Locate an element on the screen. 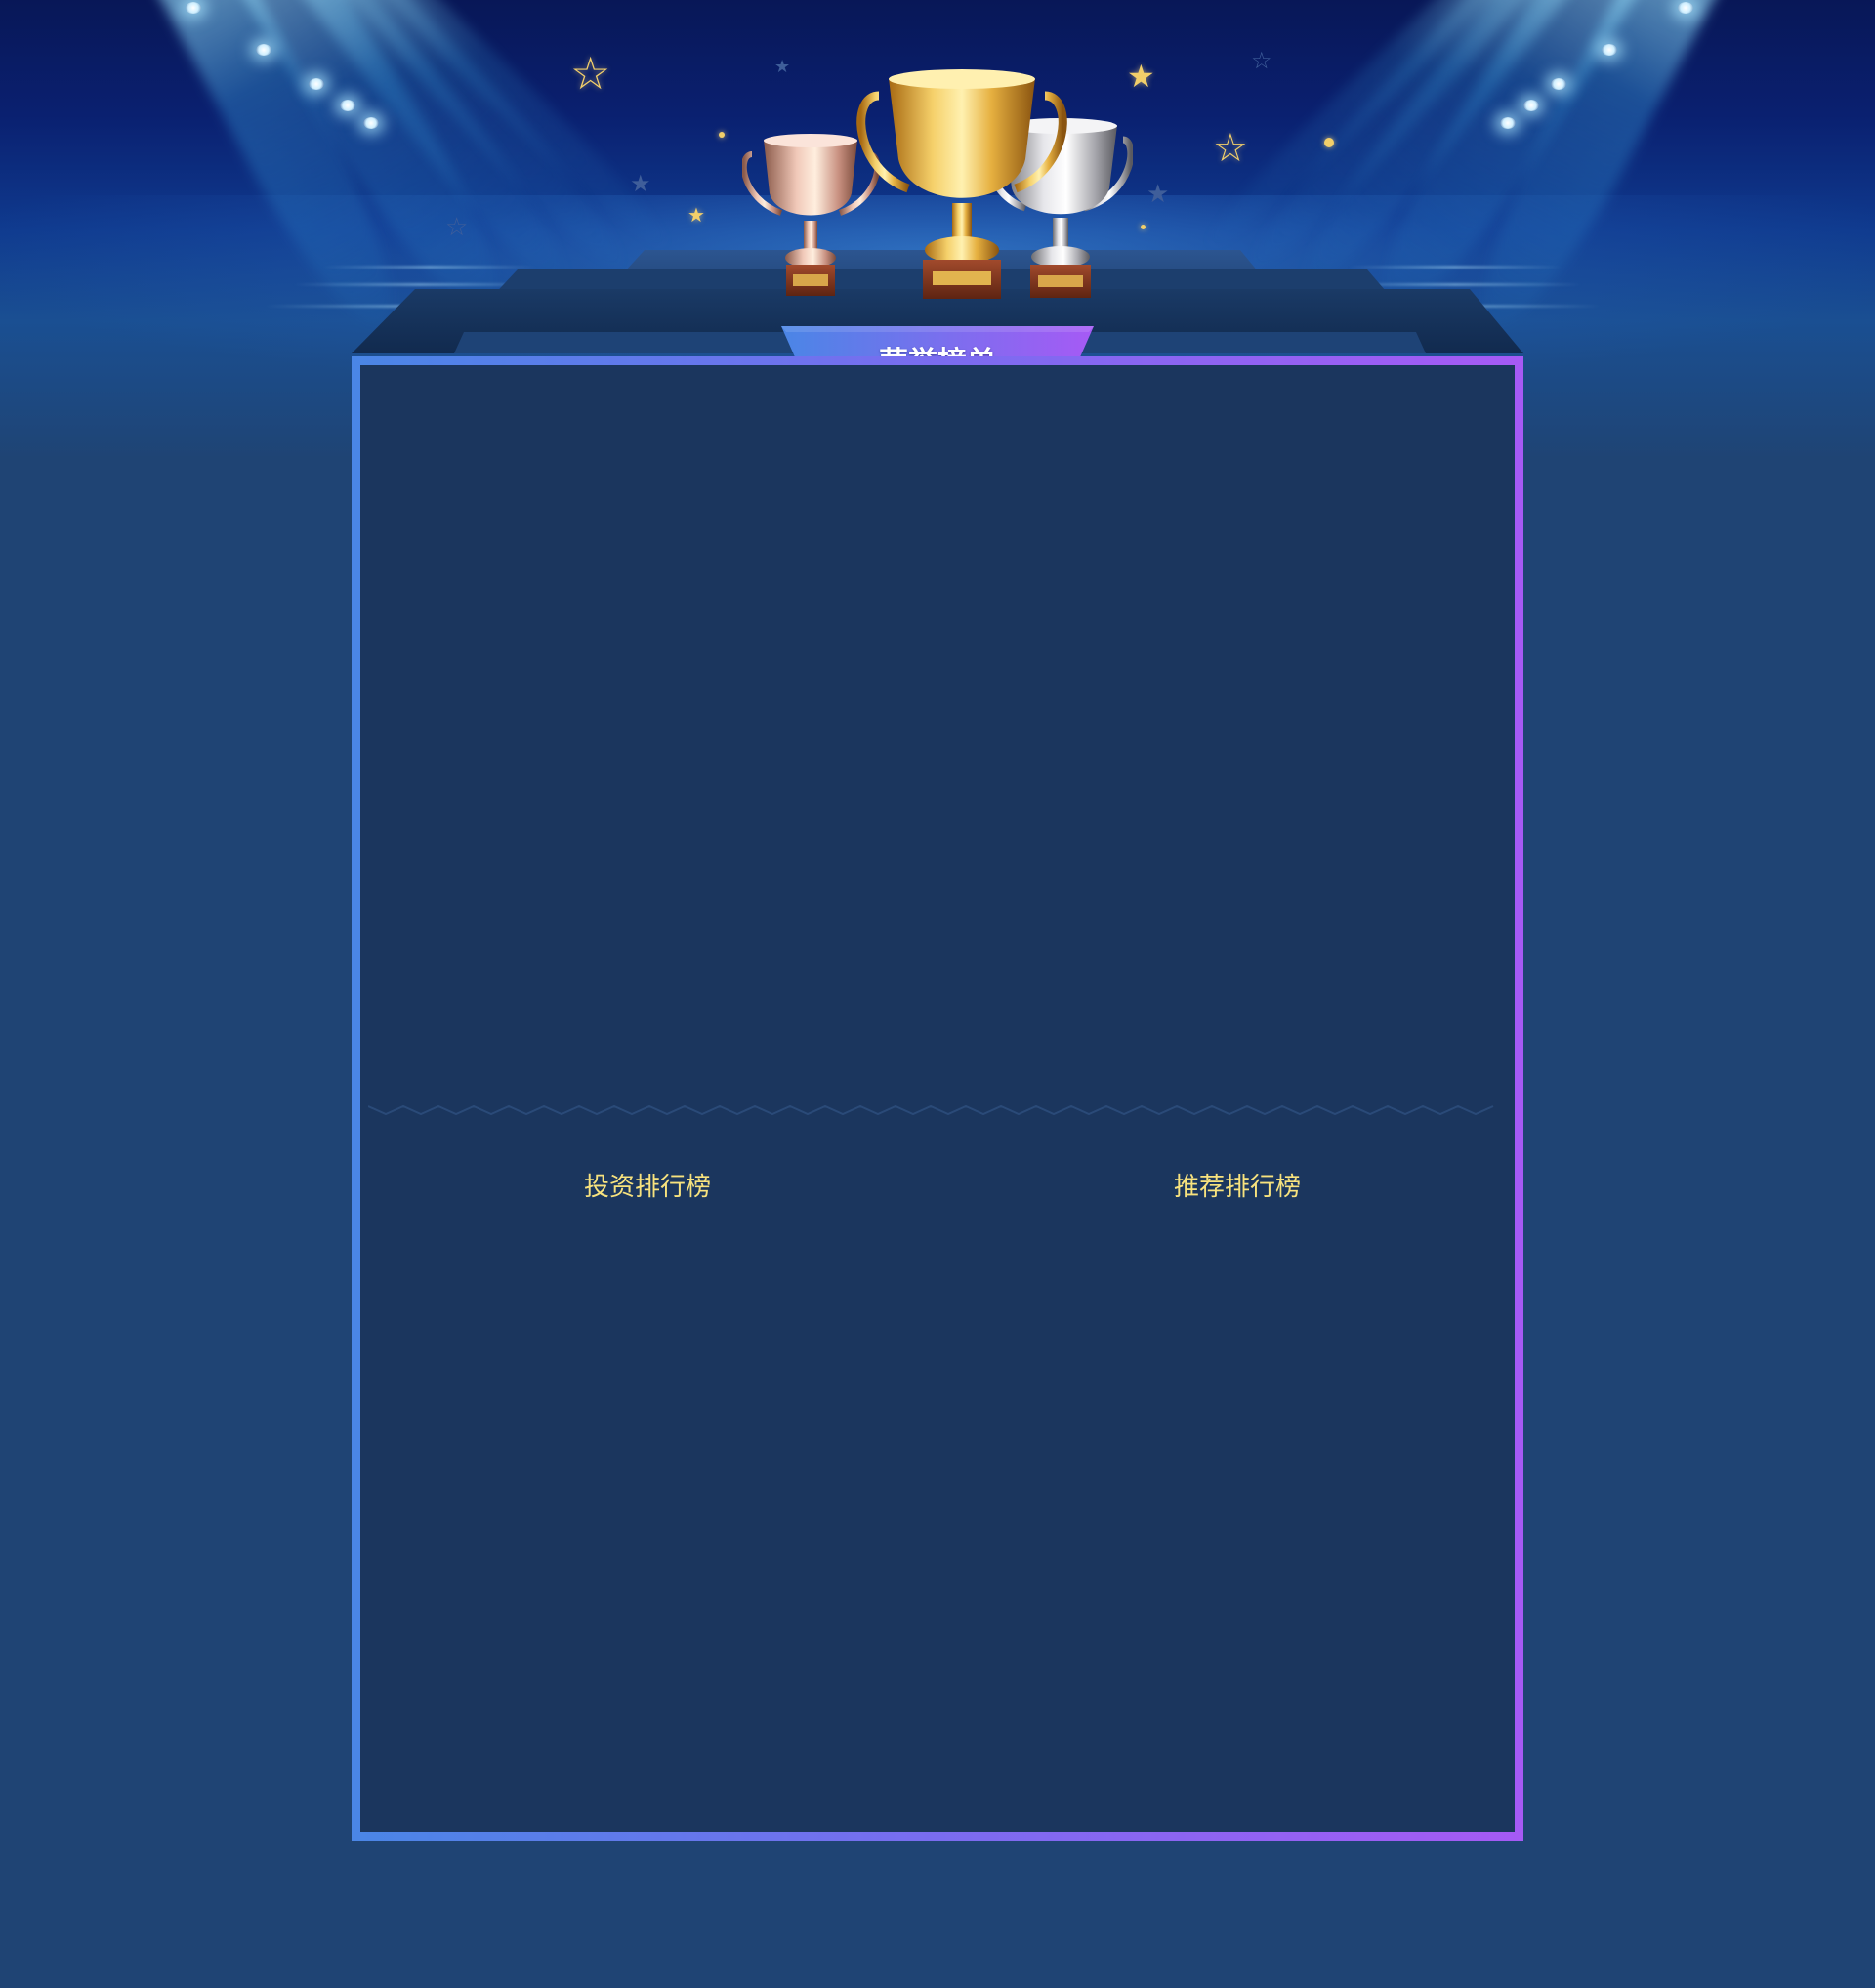 The height and width of the screenshot is (1988, 1875). trophy-group is located at coordinates (937, 184).